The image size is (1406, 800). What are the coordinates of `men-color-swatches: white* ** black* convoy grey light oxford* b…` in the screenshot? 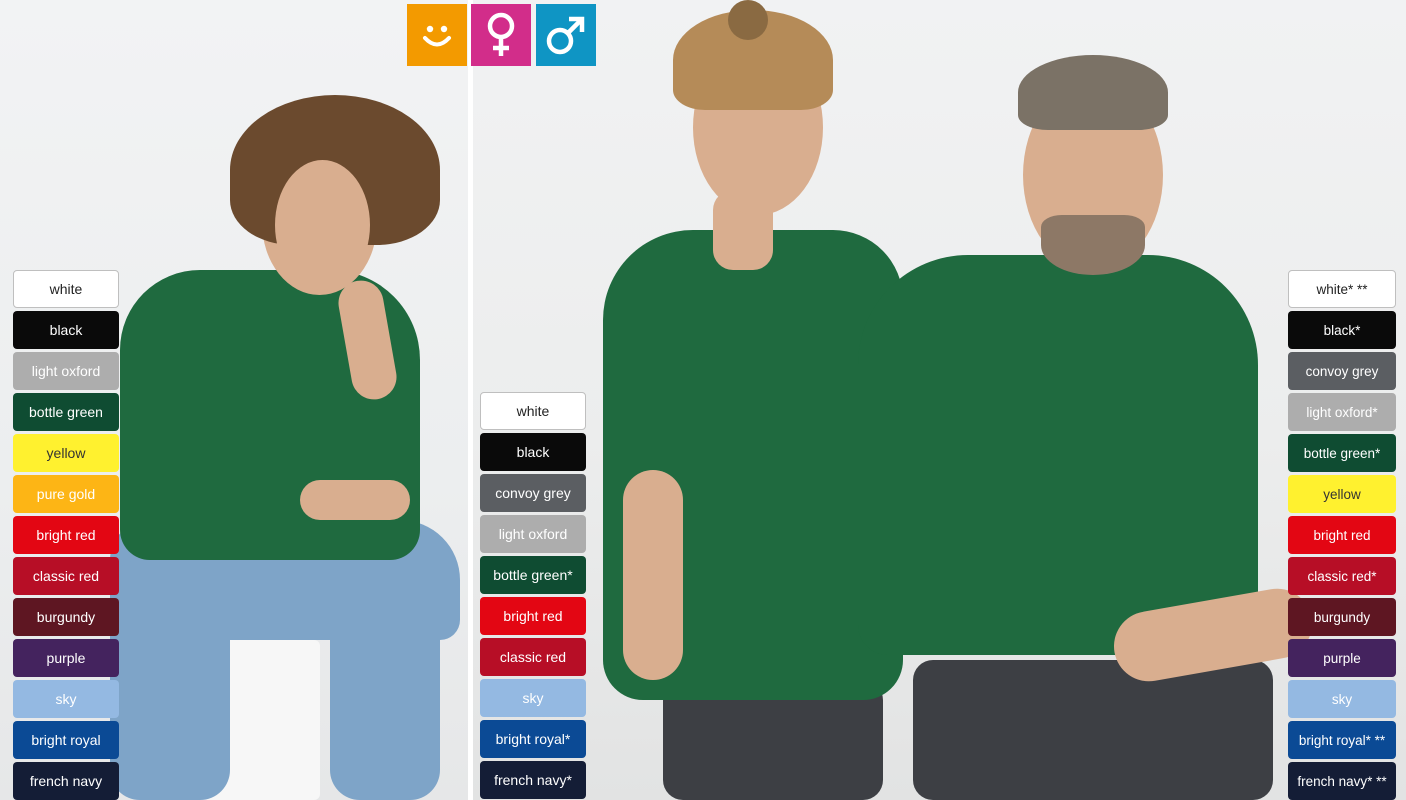 It's located at (1342, 535).